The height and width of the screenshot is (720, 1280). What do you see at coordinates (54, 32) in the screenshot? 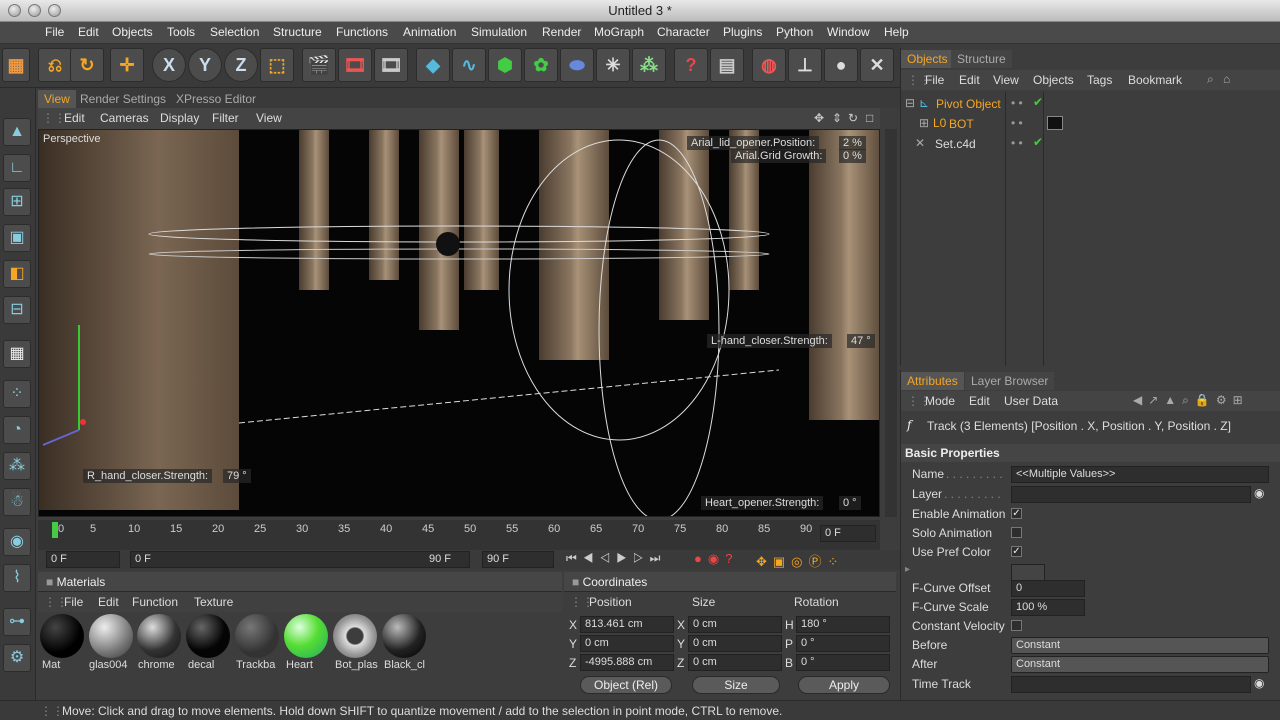
I see `menu-file: File` at bounding box center [54, 32].